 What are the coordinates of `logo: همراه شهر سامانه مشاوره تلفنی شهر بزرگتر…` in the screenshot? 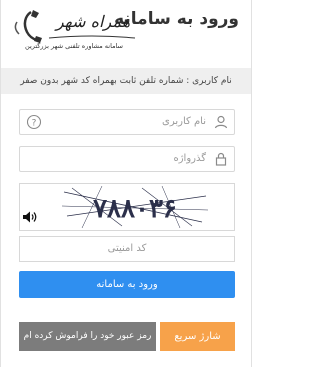 It's located at (74, 38).